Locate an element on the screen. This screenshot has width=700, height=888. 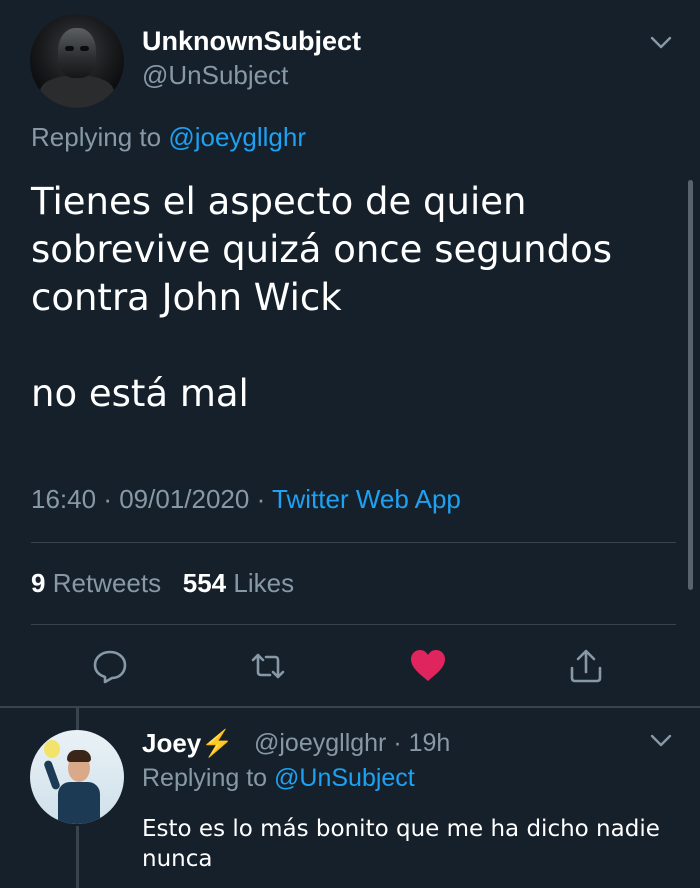
avatar-body is located at coordinates (79, 803).